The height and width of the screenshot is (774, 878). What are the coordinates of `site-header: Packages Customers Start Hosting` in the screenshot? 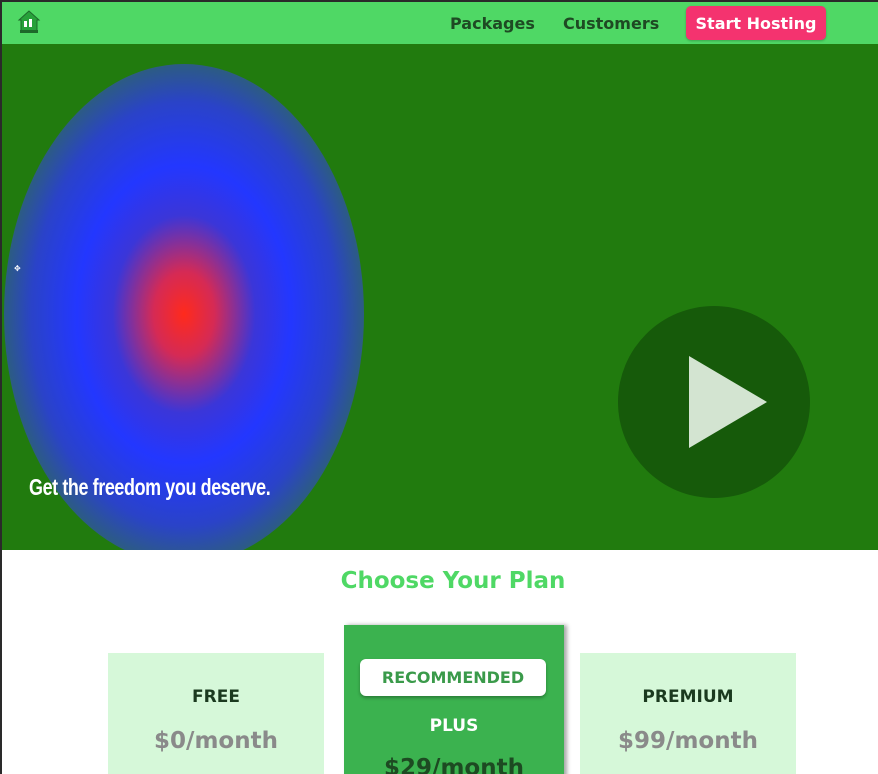 It's located at (440, 23).